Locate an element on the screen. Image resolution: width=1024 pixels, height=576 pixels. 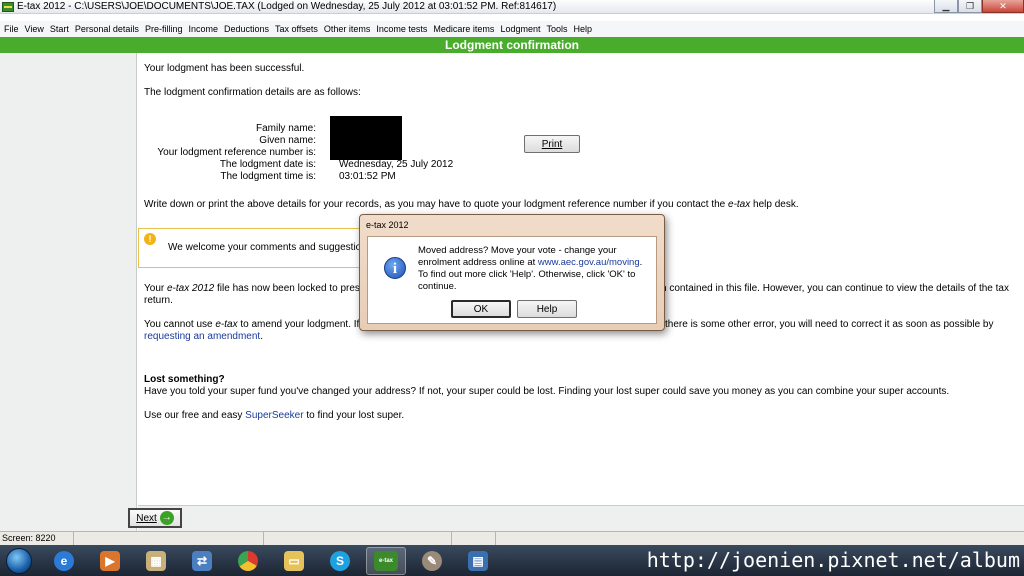
time-label: The lodgment time is: is located at coordinates (268, 176).